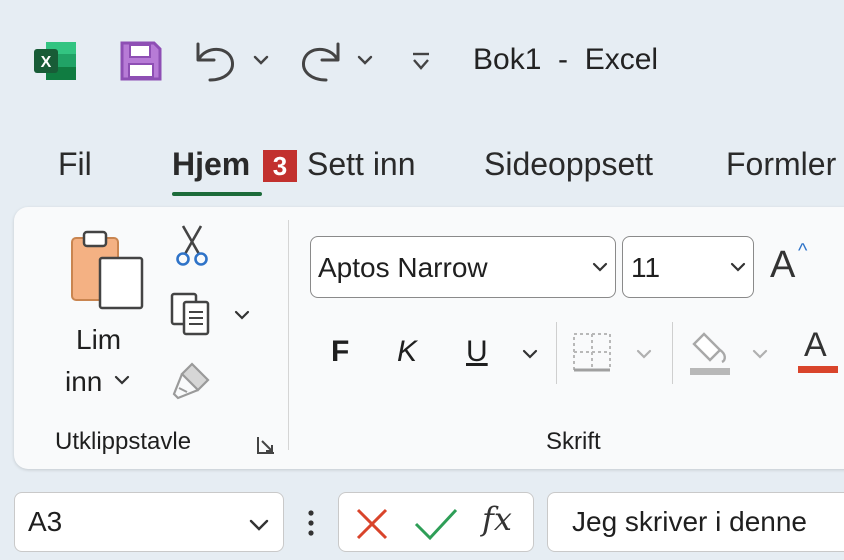 The height and width of the screenshot is (560, 844). Describe the element at coordinates (600, 267) in the screenshot. I see `font-name-chevron-icon` at that location.